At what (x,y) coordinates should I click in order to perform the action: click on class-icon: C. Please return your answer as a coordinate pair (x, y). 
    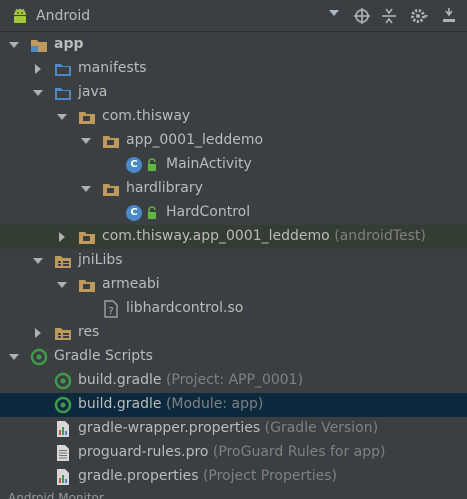
    Looking at the image, I should click on (134, 213).